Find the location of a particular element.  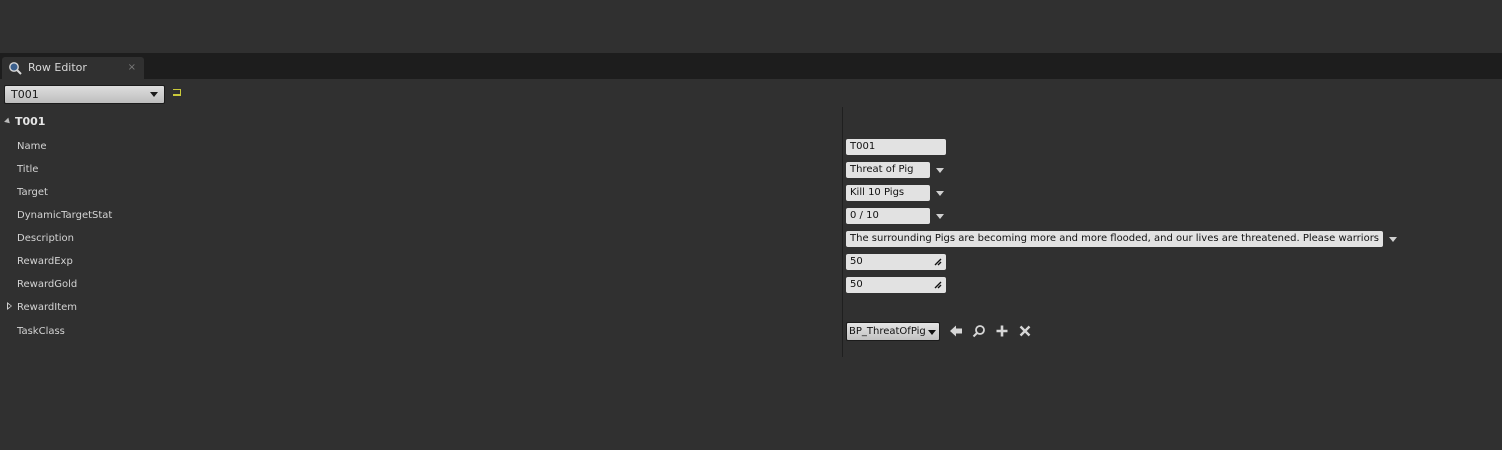

property-label-description: Description is located at coordinates (45, 238).